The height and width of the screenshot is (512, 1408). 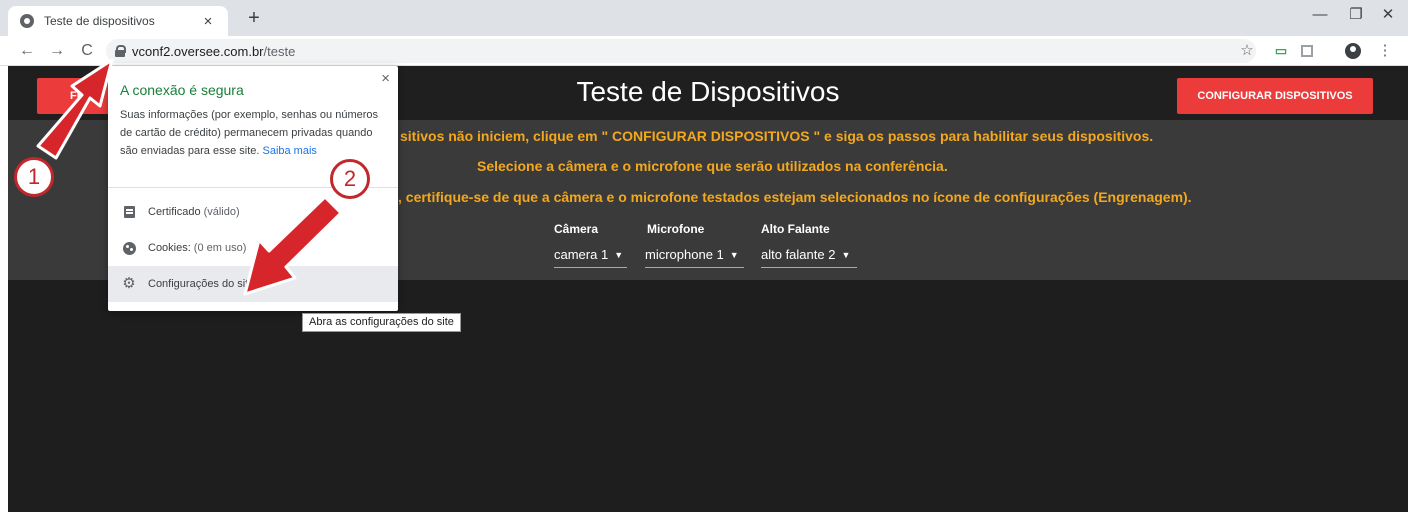 I want to click on browser-toolbar: ← → C vconf2.oversee.com.br /teste ☆ ▭ ⋮, so click(x=704, y=51).